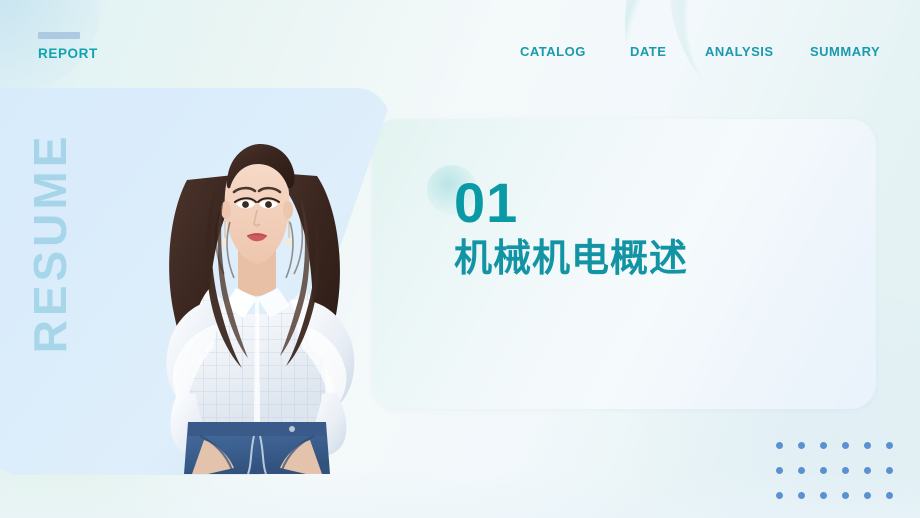  What do you see at coordinates (571, 228) in the screenshot?
I see `section-title-block: 01 机械机电概述` at bounding box center [571, 228].